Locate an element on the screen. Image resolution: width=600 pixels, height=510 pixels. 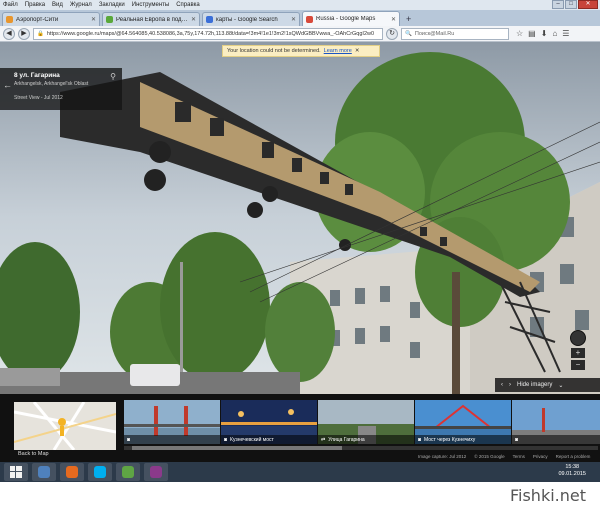
home-icon: ⌂ is located at coordinates (554, 33).